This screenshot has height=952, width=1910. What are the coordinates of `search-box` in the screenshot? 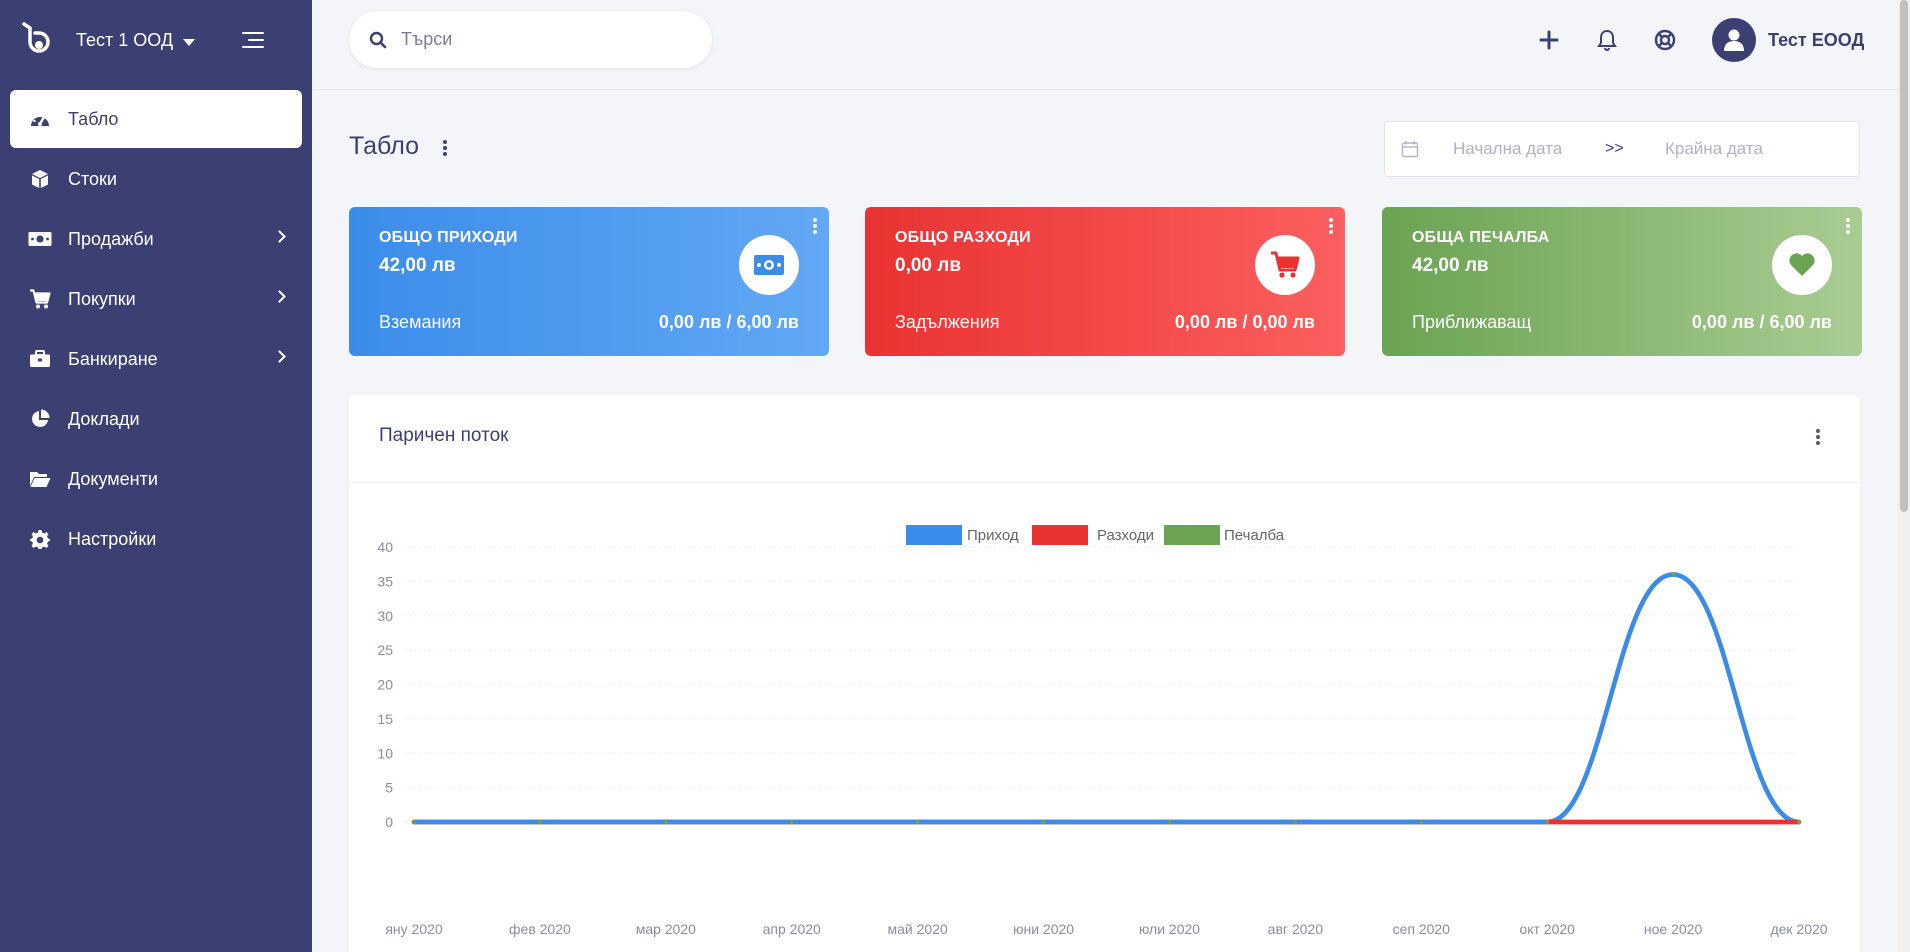 It's located at (530, 39).